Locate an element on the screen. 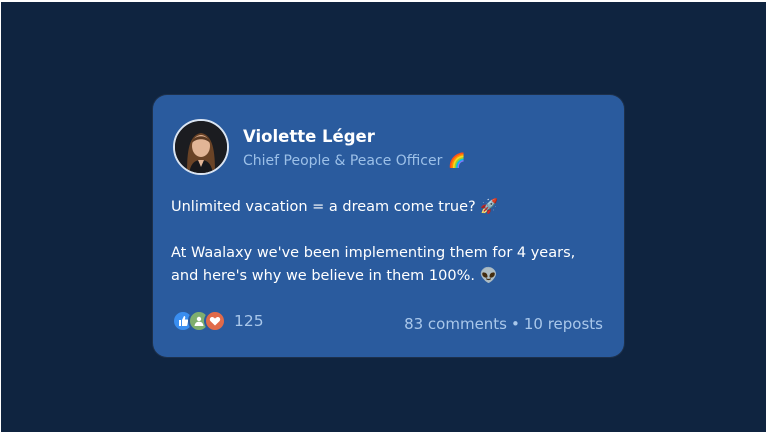 This screenshot has width=768, height=434. avatar is located at coordinates (201, 147).